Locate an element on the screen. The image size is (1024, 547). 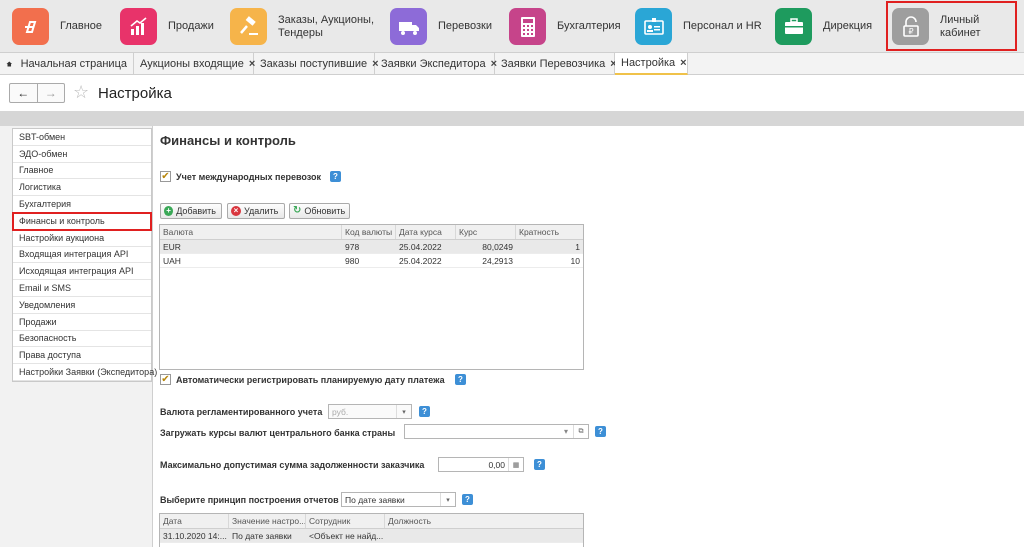
history-nav: ← → is located at coordinates (37, 93).